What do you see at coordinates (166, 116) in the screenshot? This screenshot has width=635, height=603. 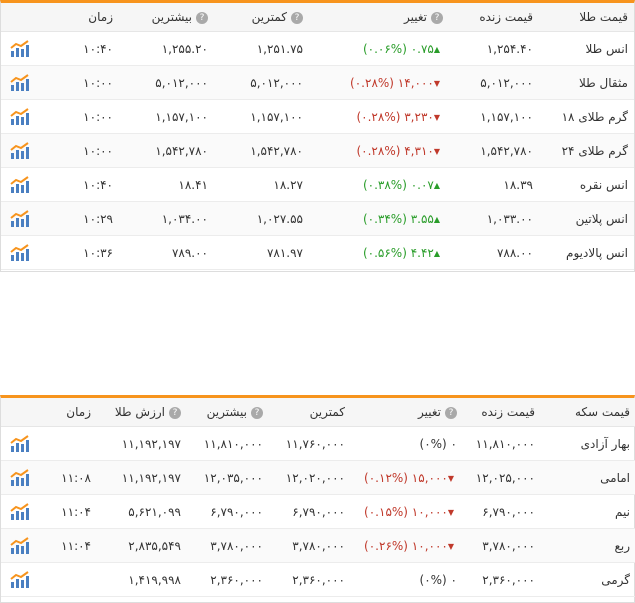 I see `row-high: ۱,۱۵۷,۱۰۰` at bounding box center [166, 116].